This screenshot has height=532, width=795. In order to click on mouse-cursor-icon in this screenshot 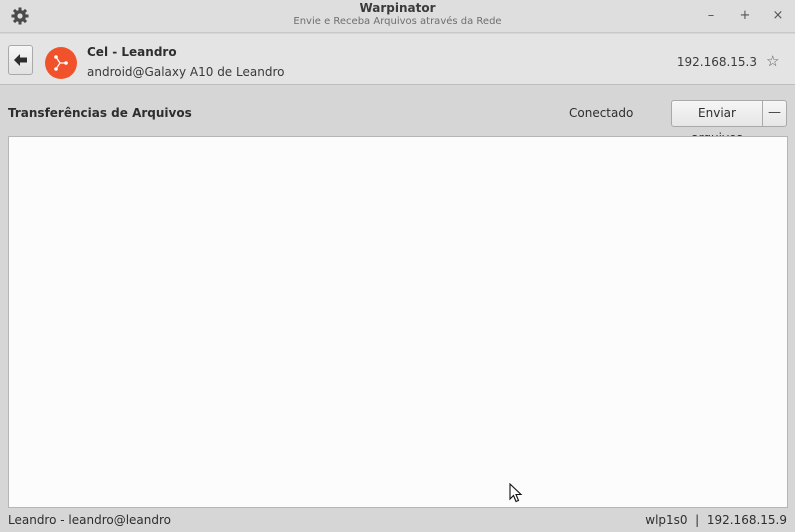, I will do `click(516, 493)`.